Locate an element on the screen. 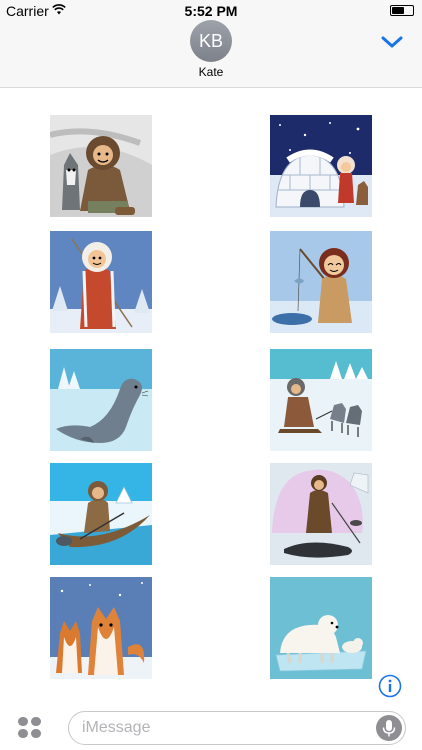 The image size is (422, 750). app-drawer-icon is located at coordinates (30, 728).